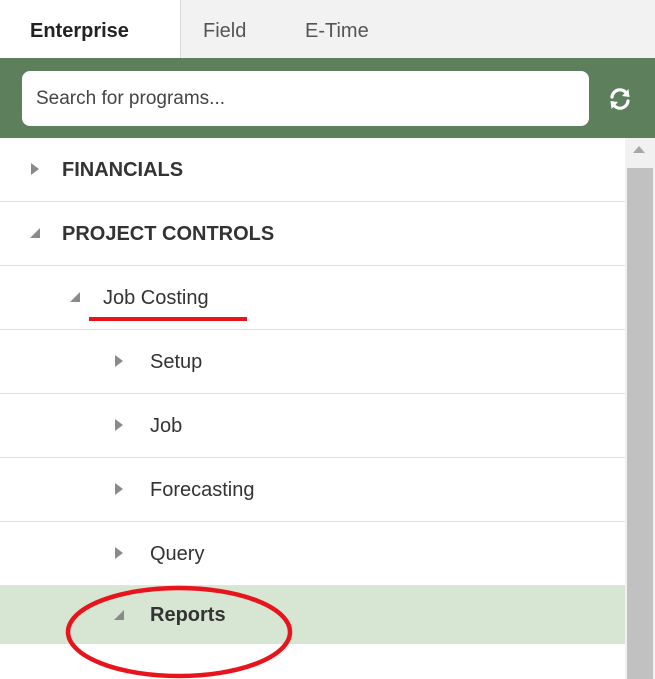 This screenshot has width=655, height=679. What do you see at coordinates (312, 170) in the screenshot?
I see `tree-item-financials: FINANCIALS` at bounding box center [312, 170].